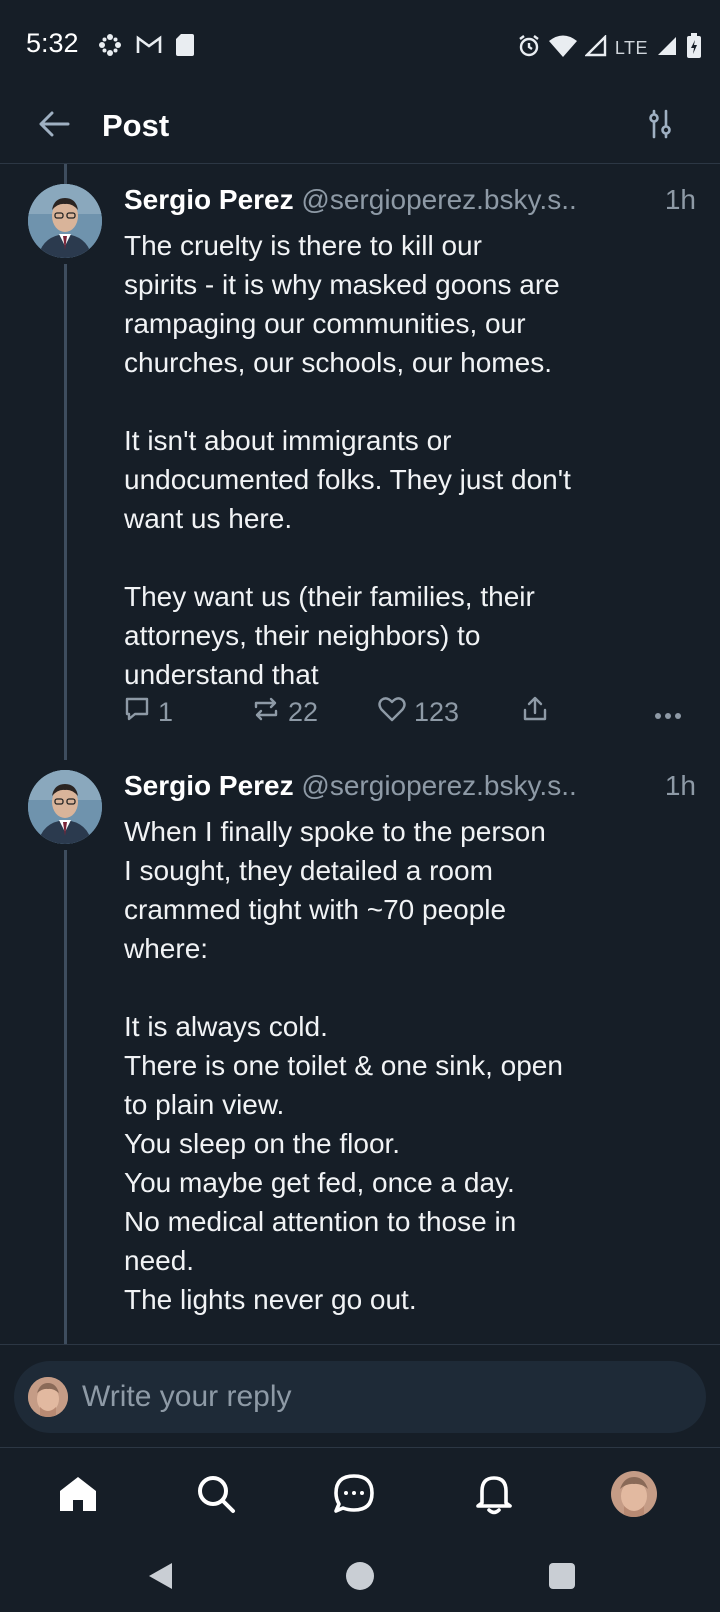 Image resolution: width=720 pixels, height=1612 pixels. Describe the element at coordinates (185, 47) in the screenshot. I see `sd-card-icon` at that location.